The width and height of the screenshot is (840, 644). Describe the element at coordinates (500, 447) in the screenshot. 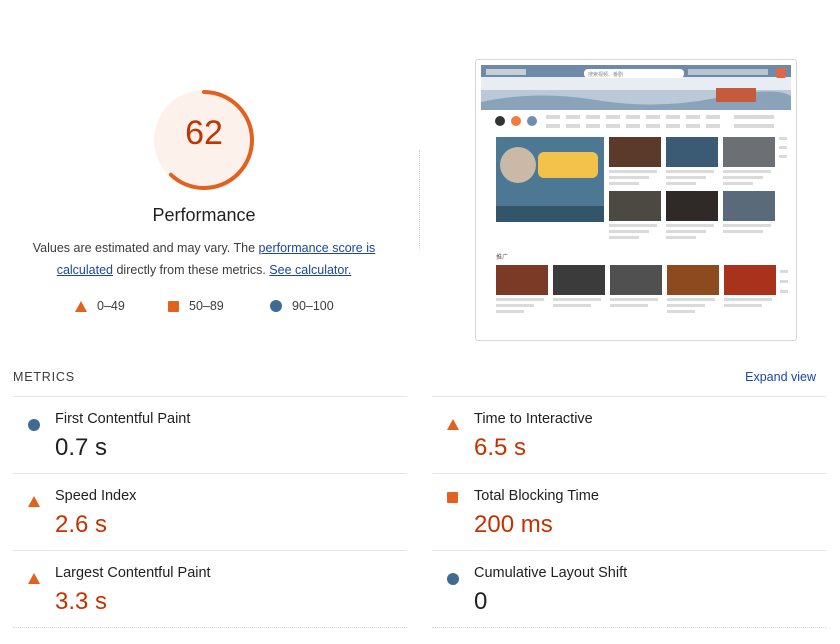

I see `metric-value: 6.5 s` at that location.